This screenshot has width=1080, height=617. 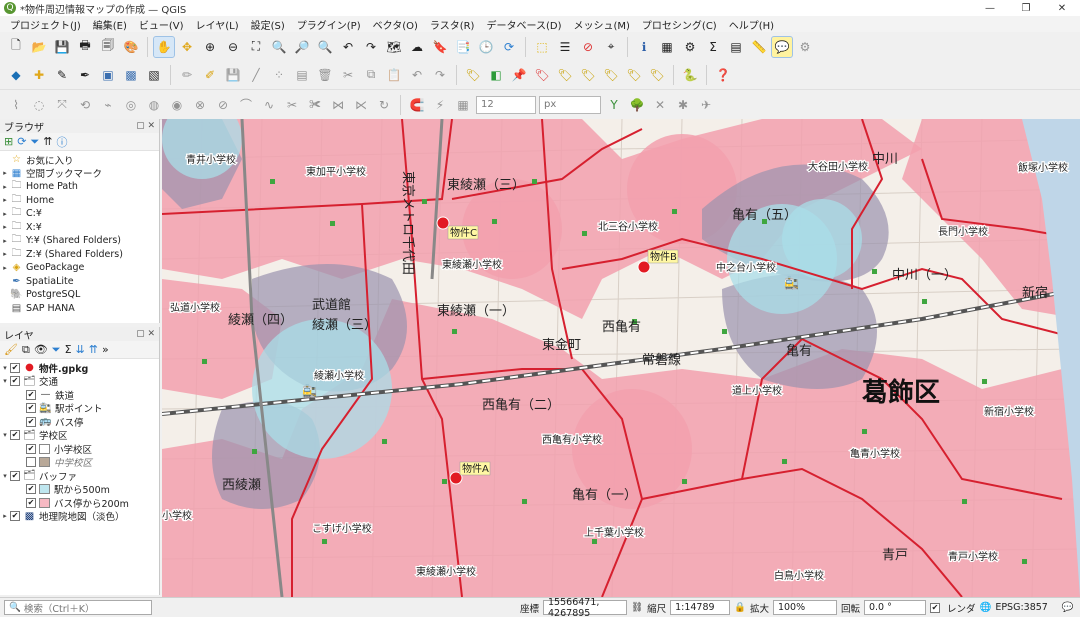 I want to click on new-print-layout-icon: 🖶, so click(x=85, y=47).